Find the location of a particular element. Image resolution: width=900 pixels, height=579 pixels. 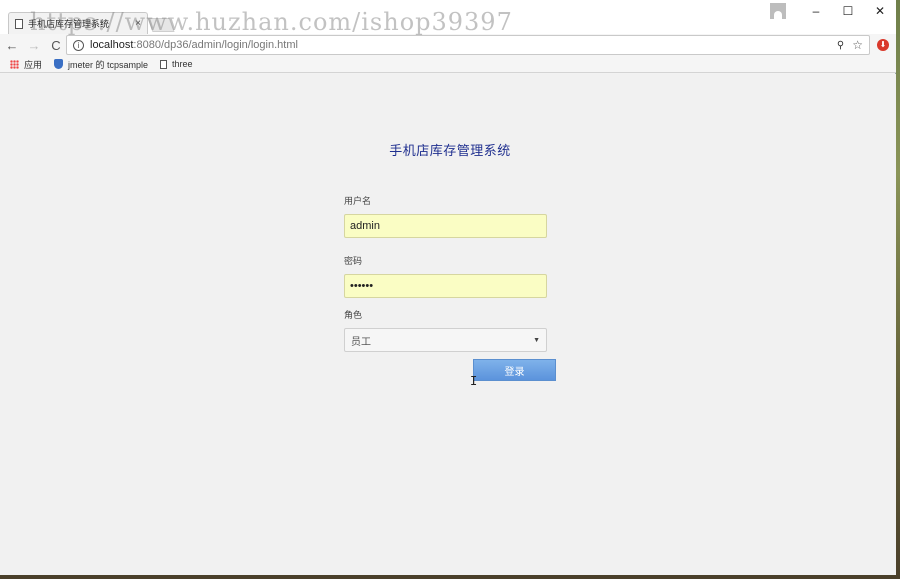

username-input is located at coordinates (445, 226).